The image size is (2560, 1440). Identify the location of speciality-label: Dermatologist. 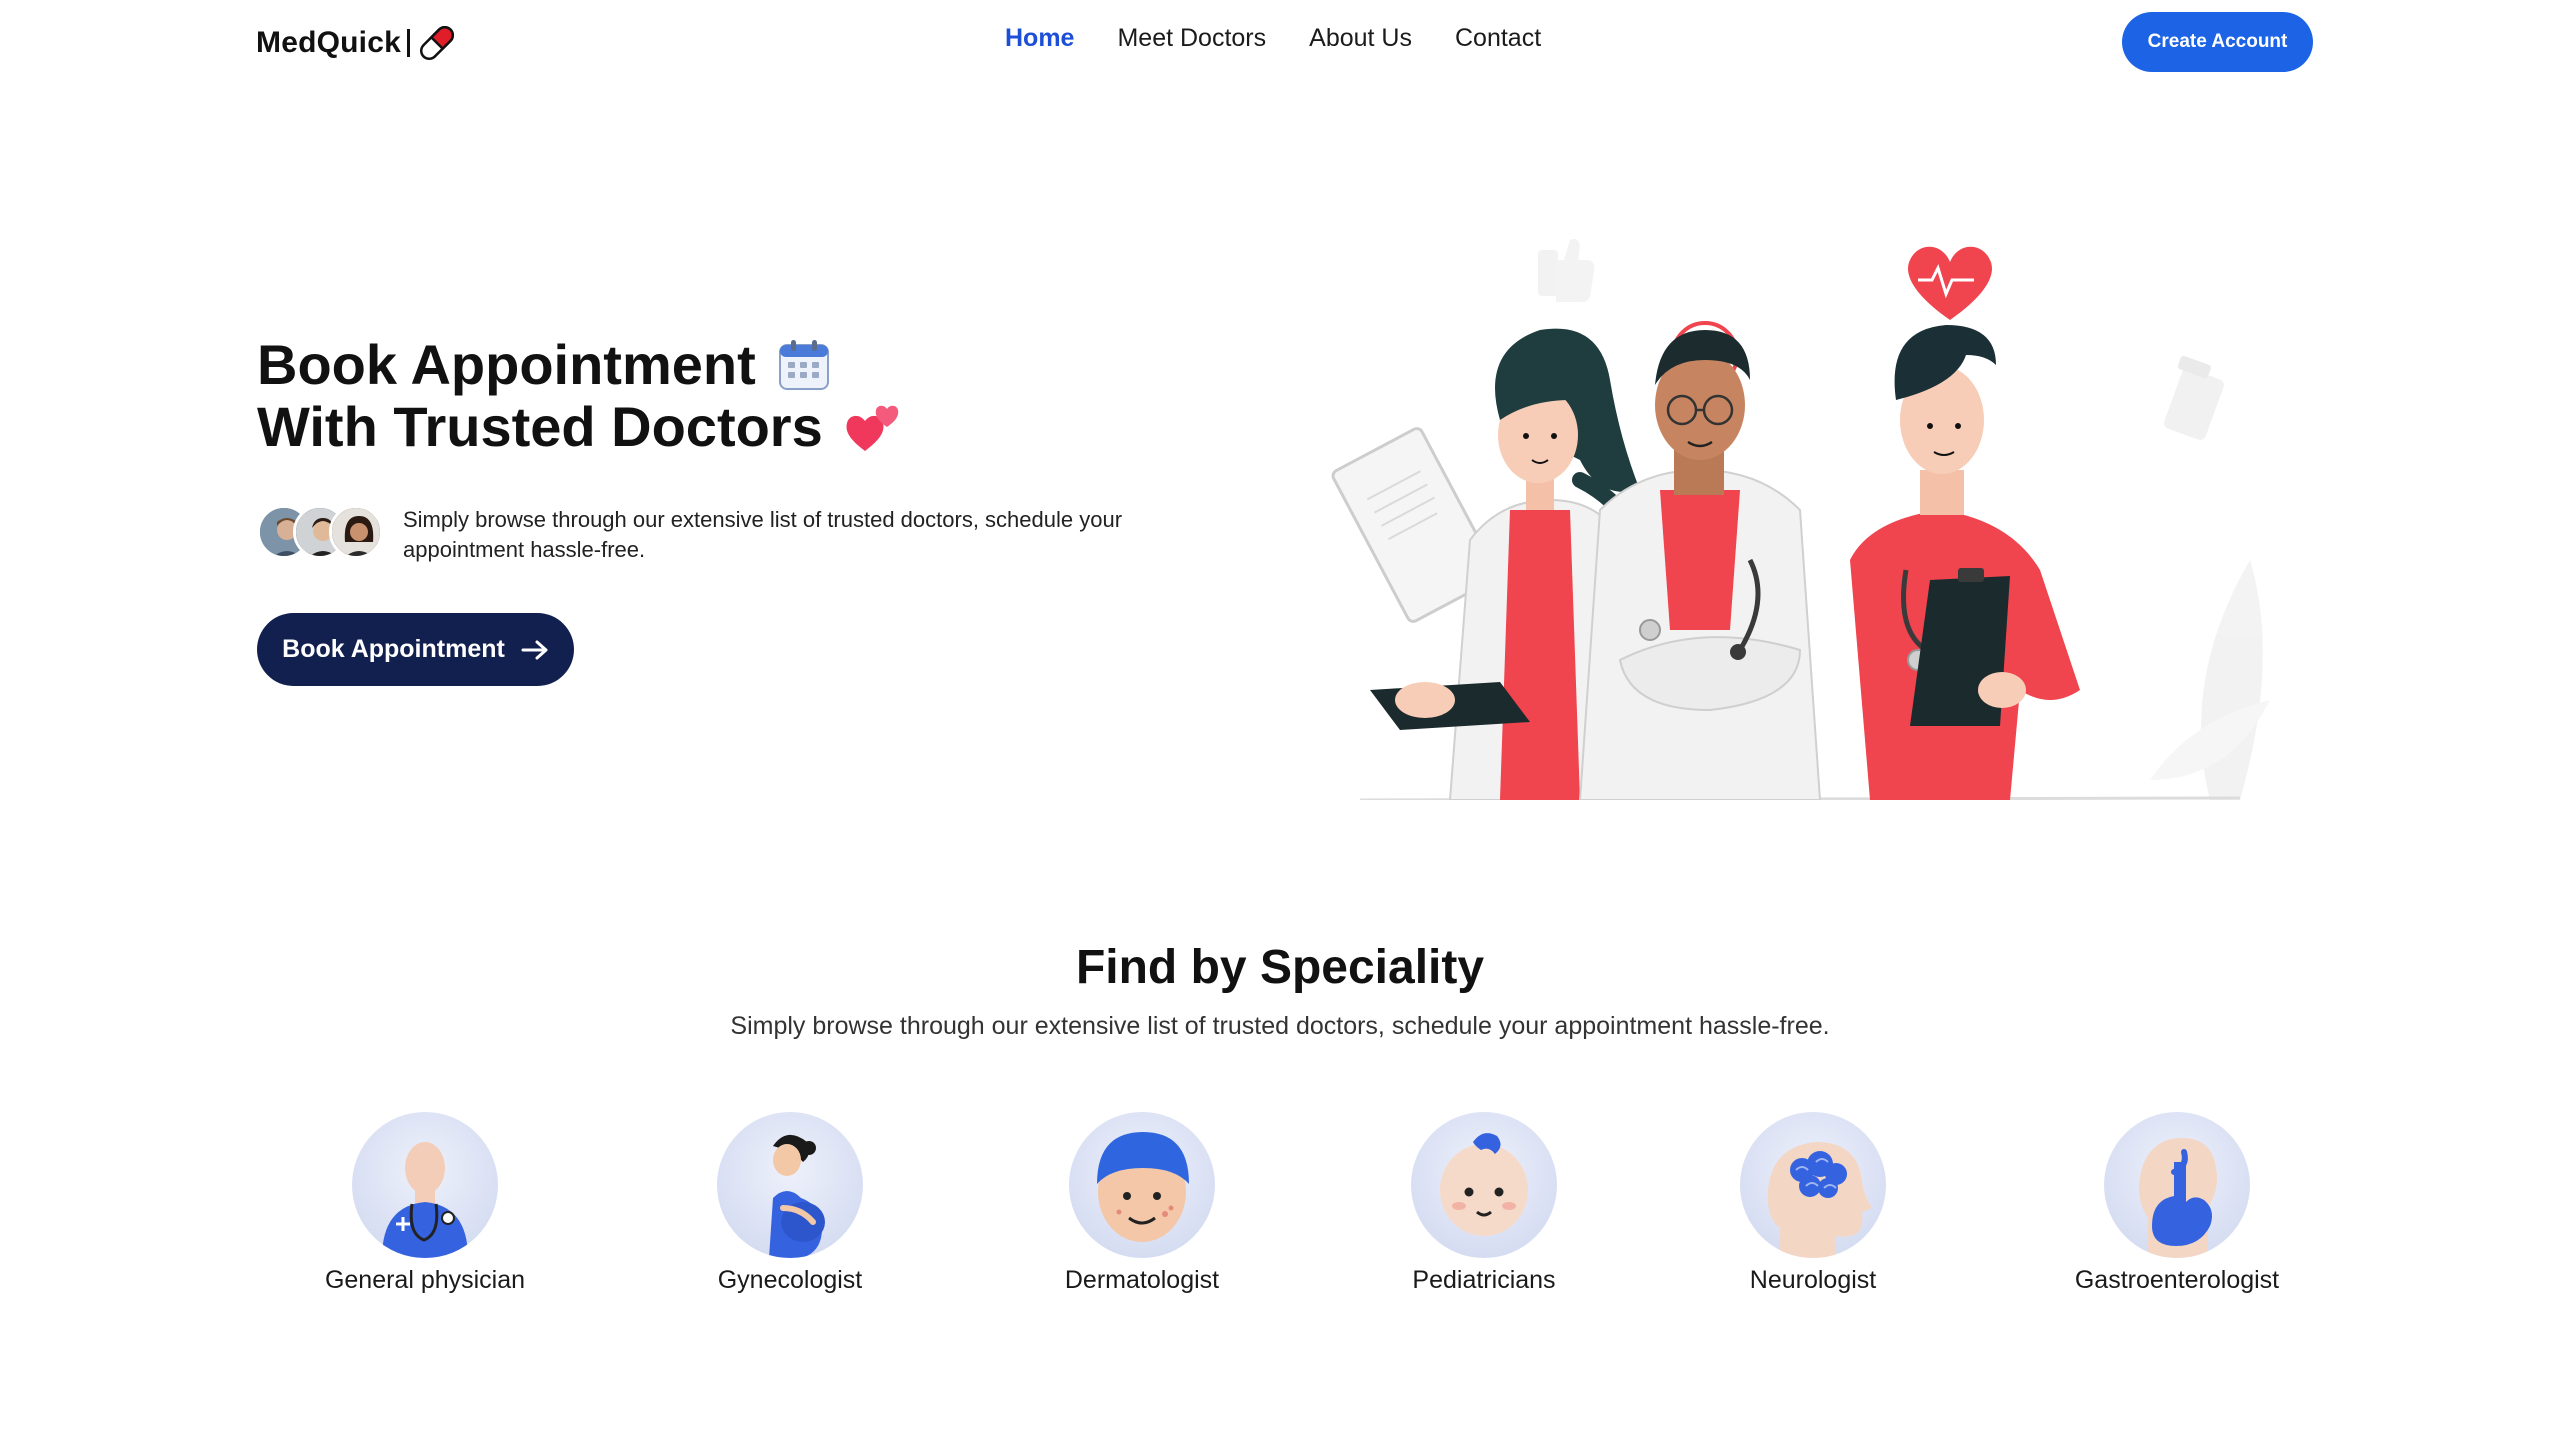
(1142, 1280).